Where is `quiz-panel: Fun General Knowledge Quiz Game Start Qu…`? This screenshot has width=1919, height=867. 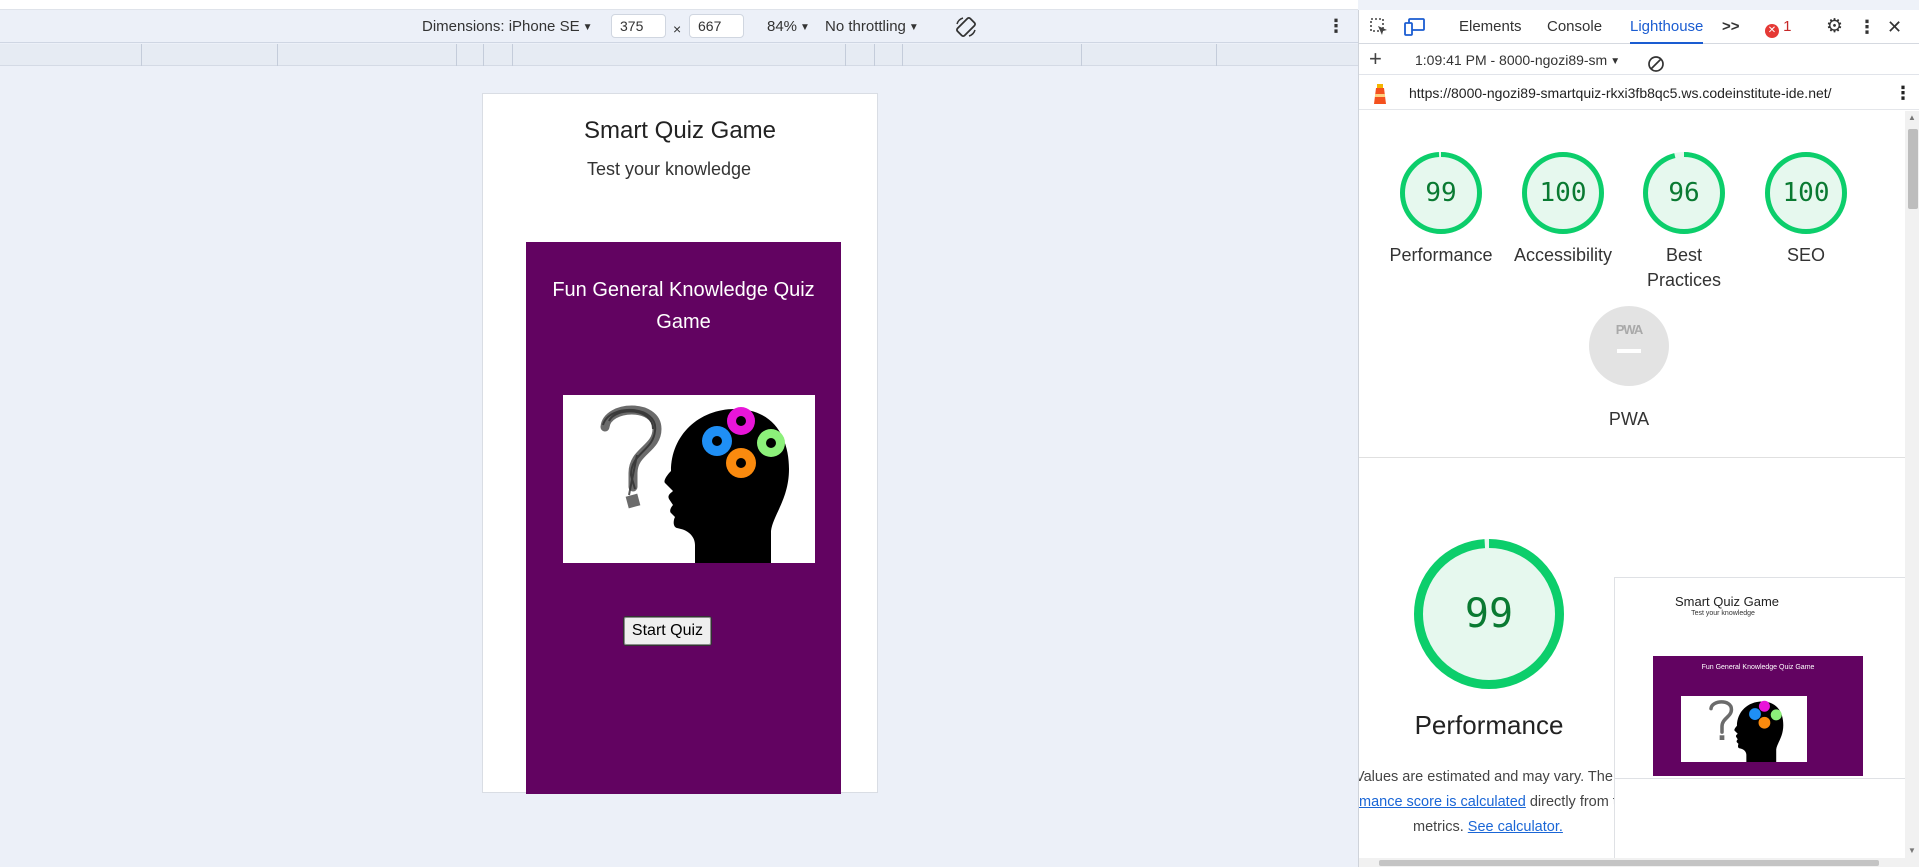 quiz-panel: Fun General Knowledge Quiz Game Start Qu… is located at coordinates (683, 518).